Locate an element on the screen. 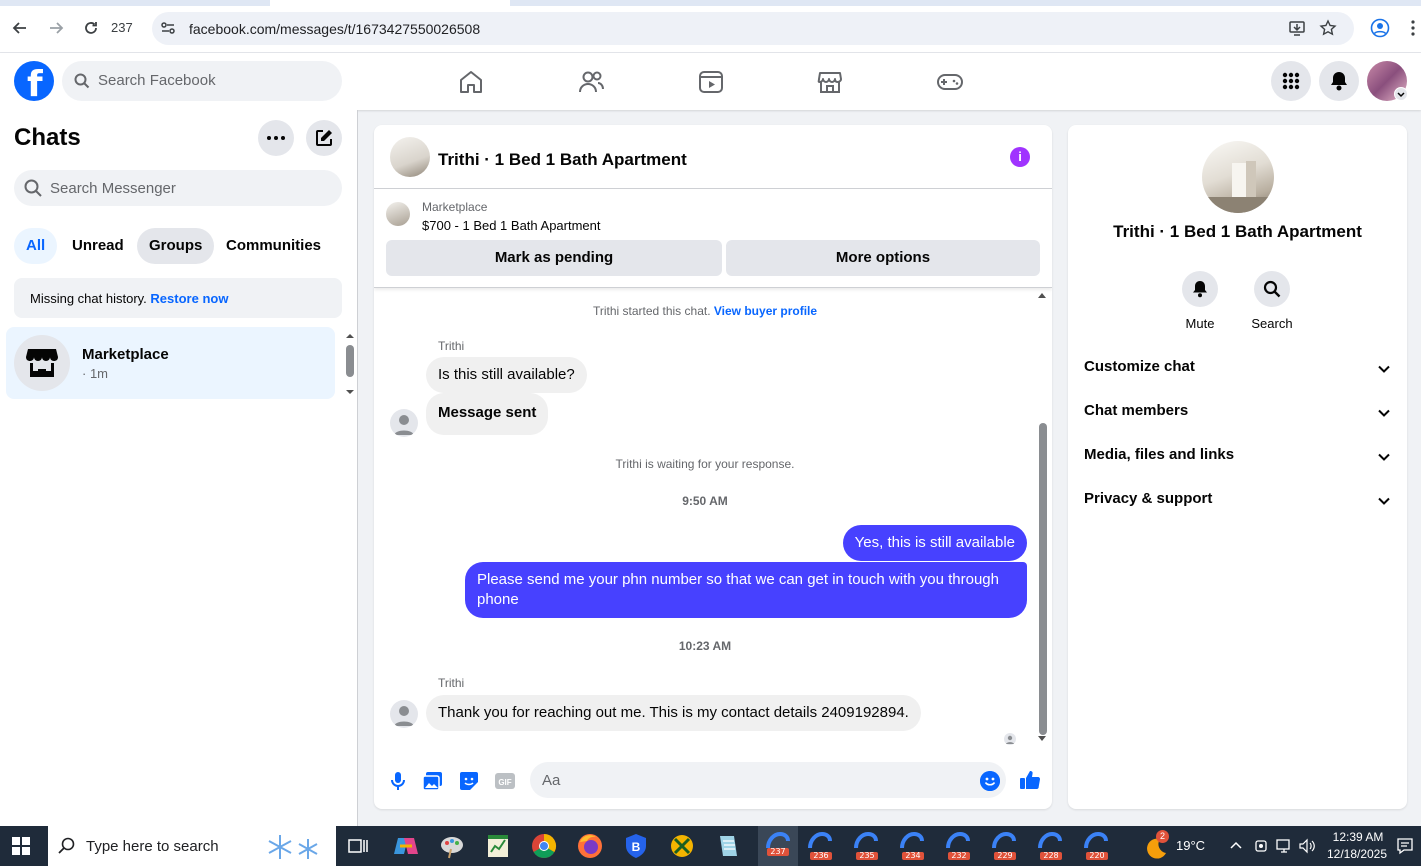 This screenshot has height=866, width=1421. site-info-icon is located at coordinates (168, 28).